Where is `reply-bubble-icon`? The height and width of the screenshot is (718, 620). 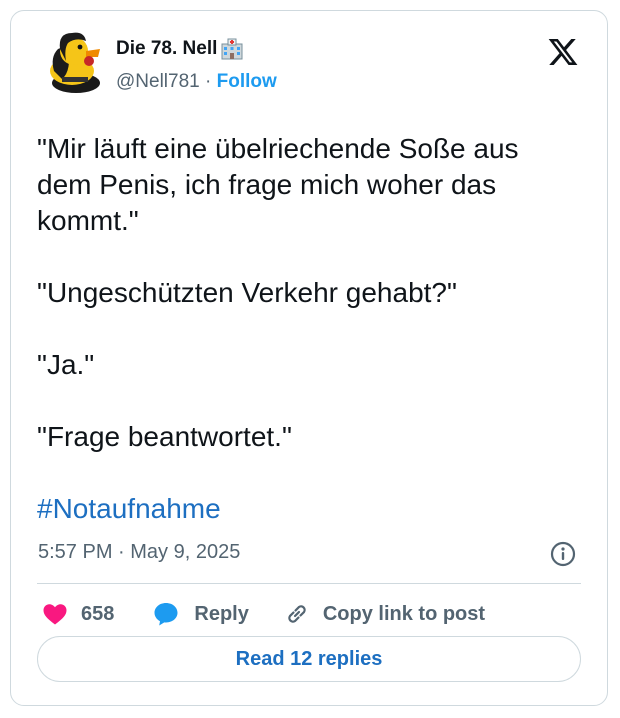
reply-bubble-icon is located at coordinates (166, 614).